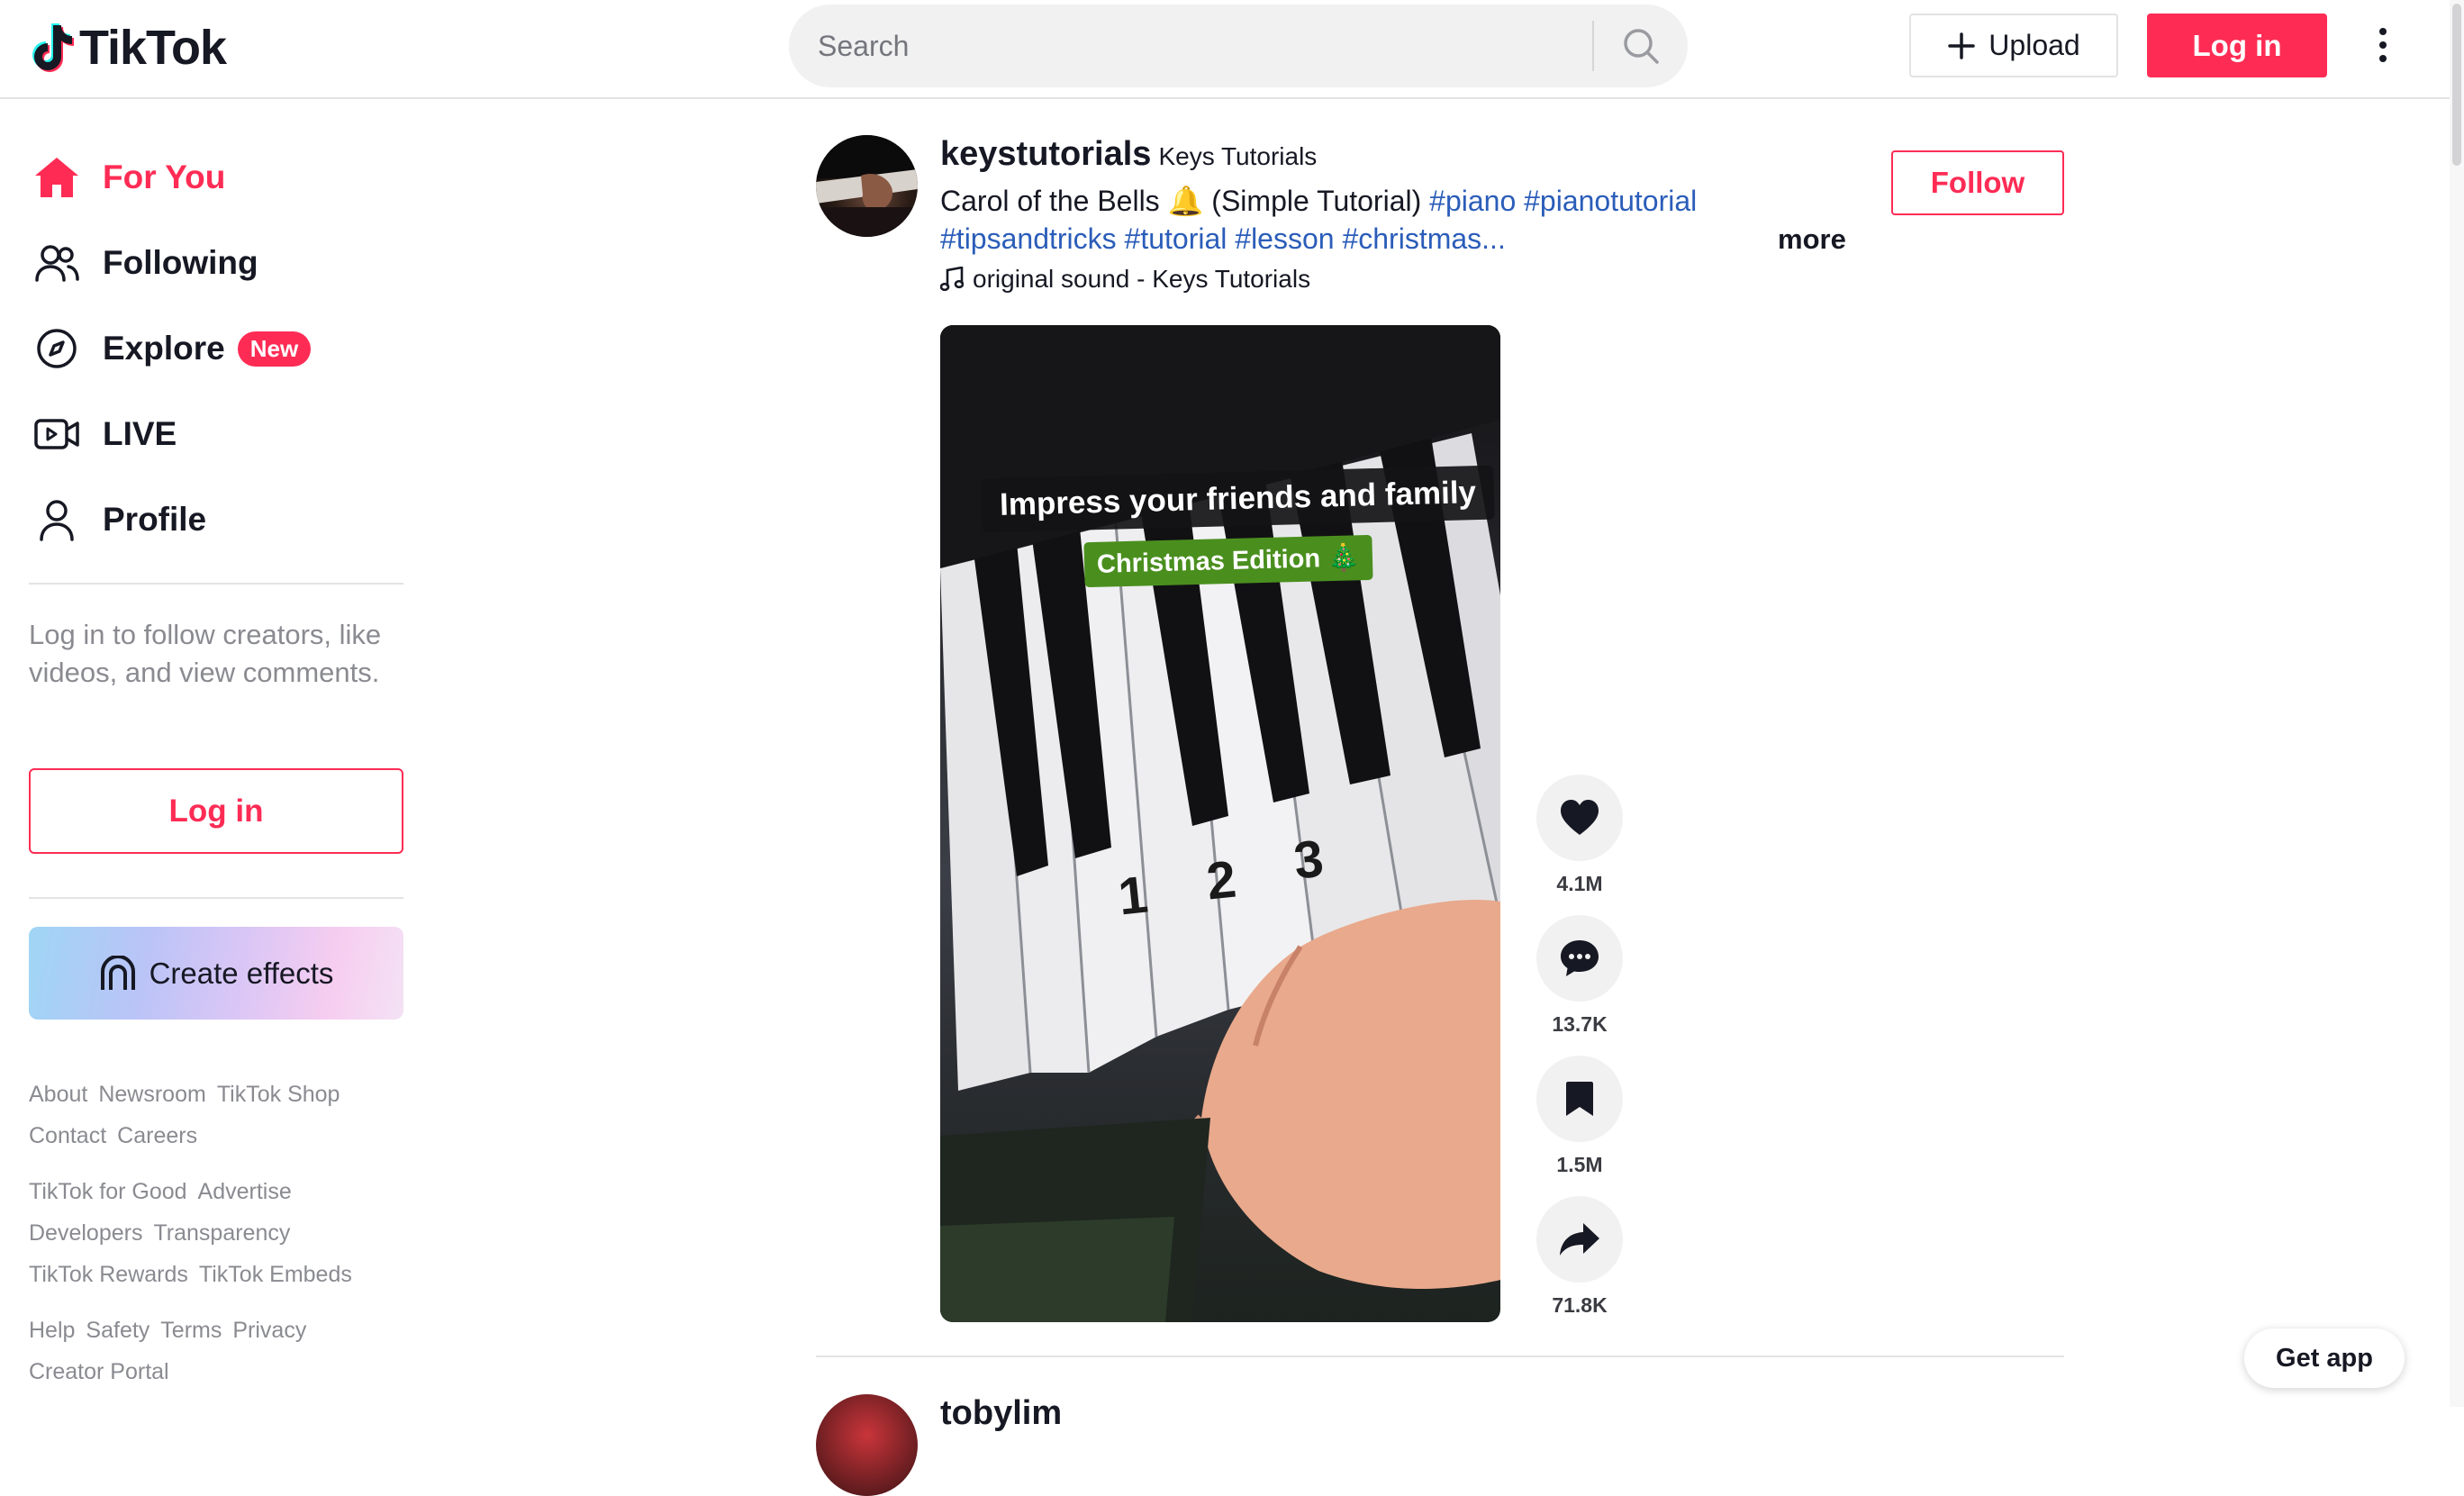 This screenshot has height=1496, width=2464. What do you see at coordinates (151, 1094) in the screenshot?
I see `footer-link-newsroom: Newsroom` at bounding box center [151, 1094].